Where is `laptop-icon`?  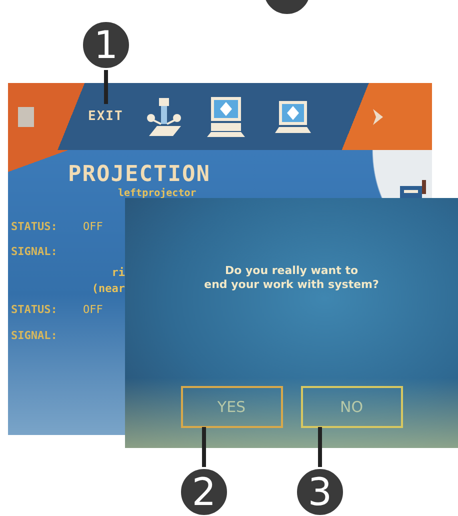 laptop-icon is located at coordinates (293, 116).